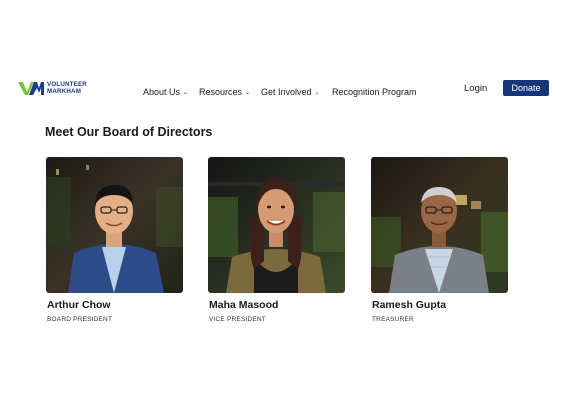 This screenshot has height=400, width=572. Describe the element at coordinates (162, 92) in the screenshot. I see `nav-about-us-label: About Us` at that location.